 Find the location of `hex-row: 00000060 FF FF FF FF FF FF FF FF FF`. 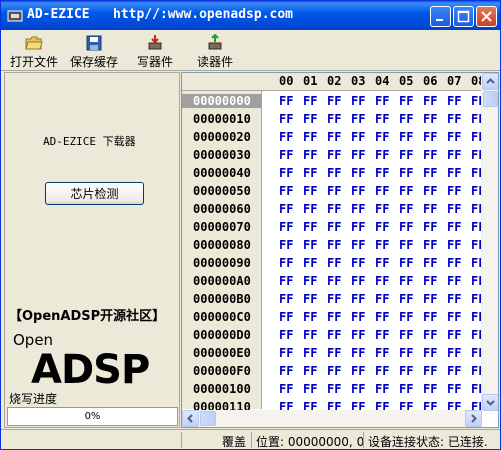

hex-row: 00000060 FF FF FF FF FF FF FF FF FF is located at coordinates (333, 210).